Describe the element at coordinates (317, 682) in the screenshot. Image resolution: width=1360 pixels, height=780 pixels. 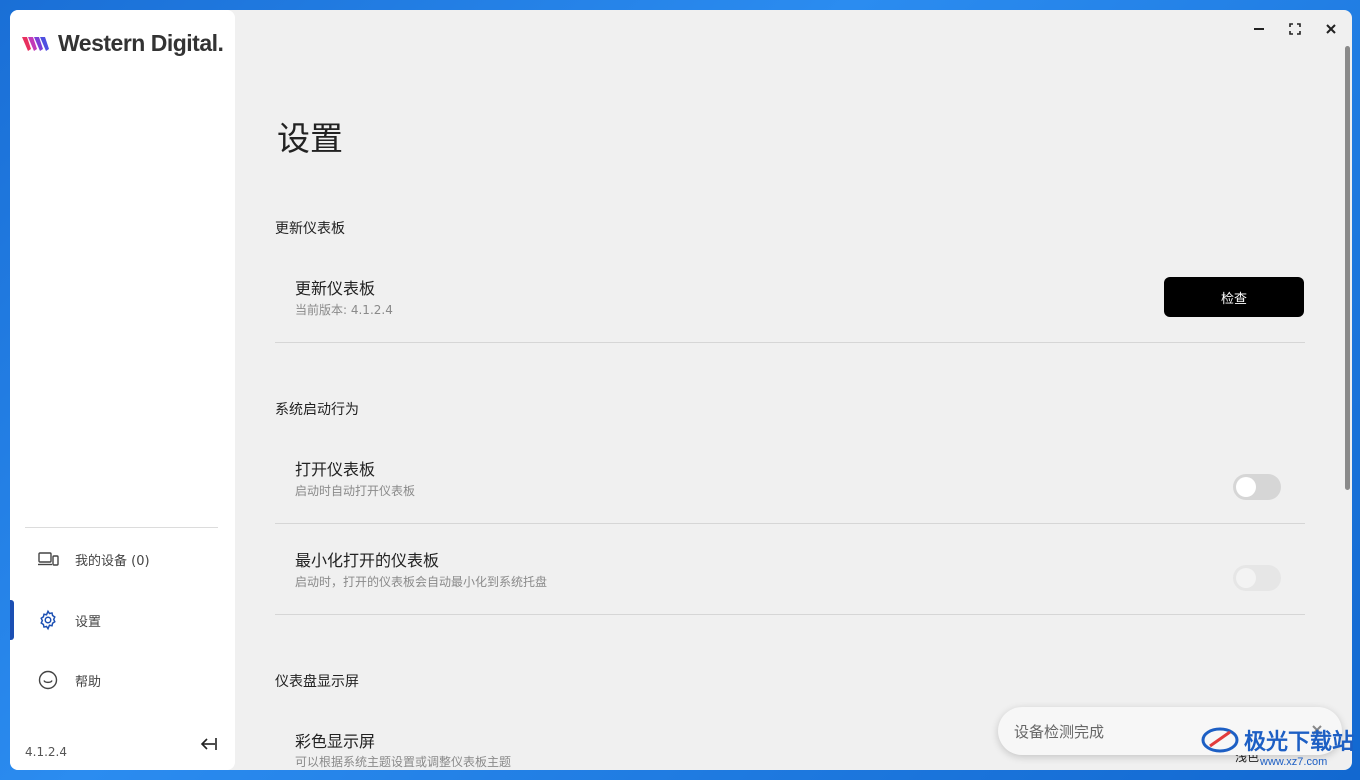
I see `section-title-display: 仪表盘显示屏` at that location.